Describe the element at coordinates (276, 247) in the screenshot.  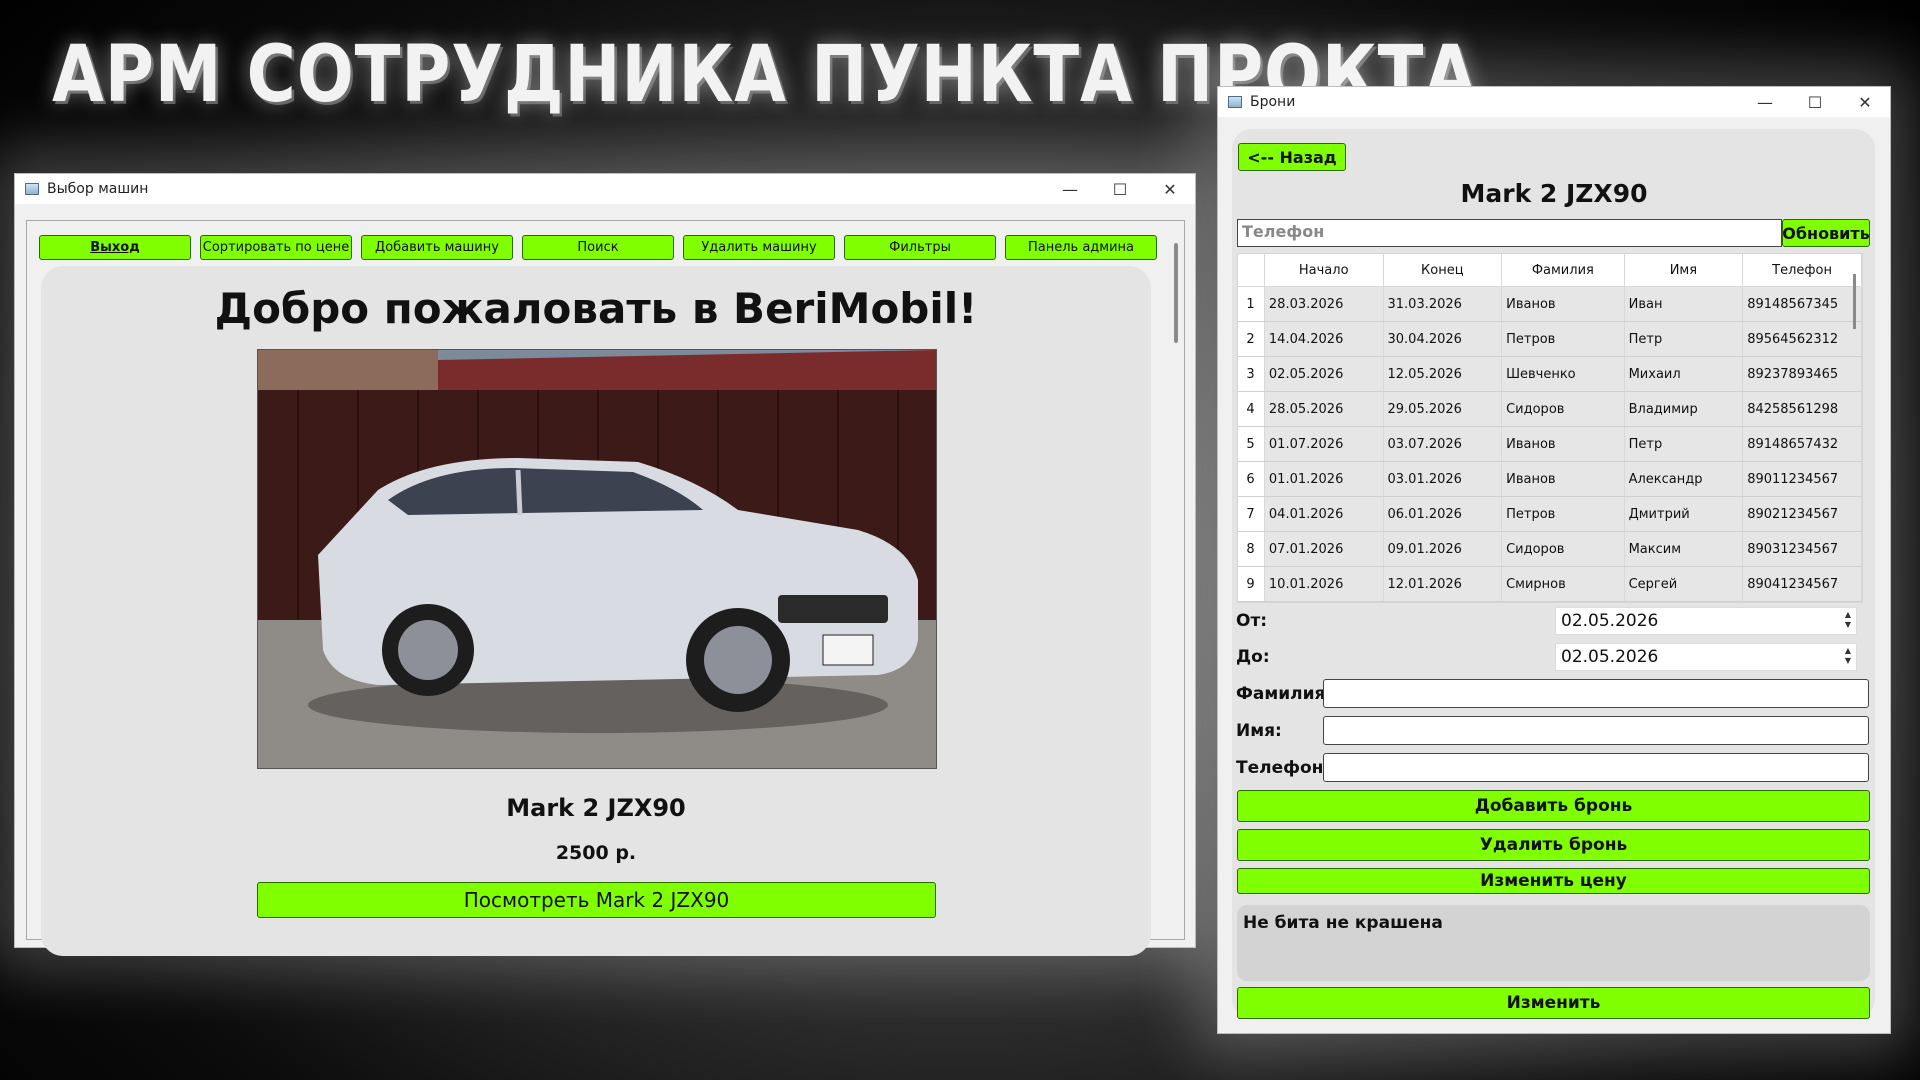
I see `sort-by-price-button: Сортировать по цене` at that location.